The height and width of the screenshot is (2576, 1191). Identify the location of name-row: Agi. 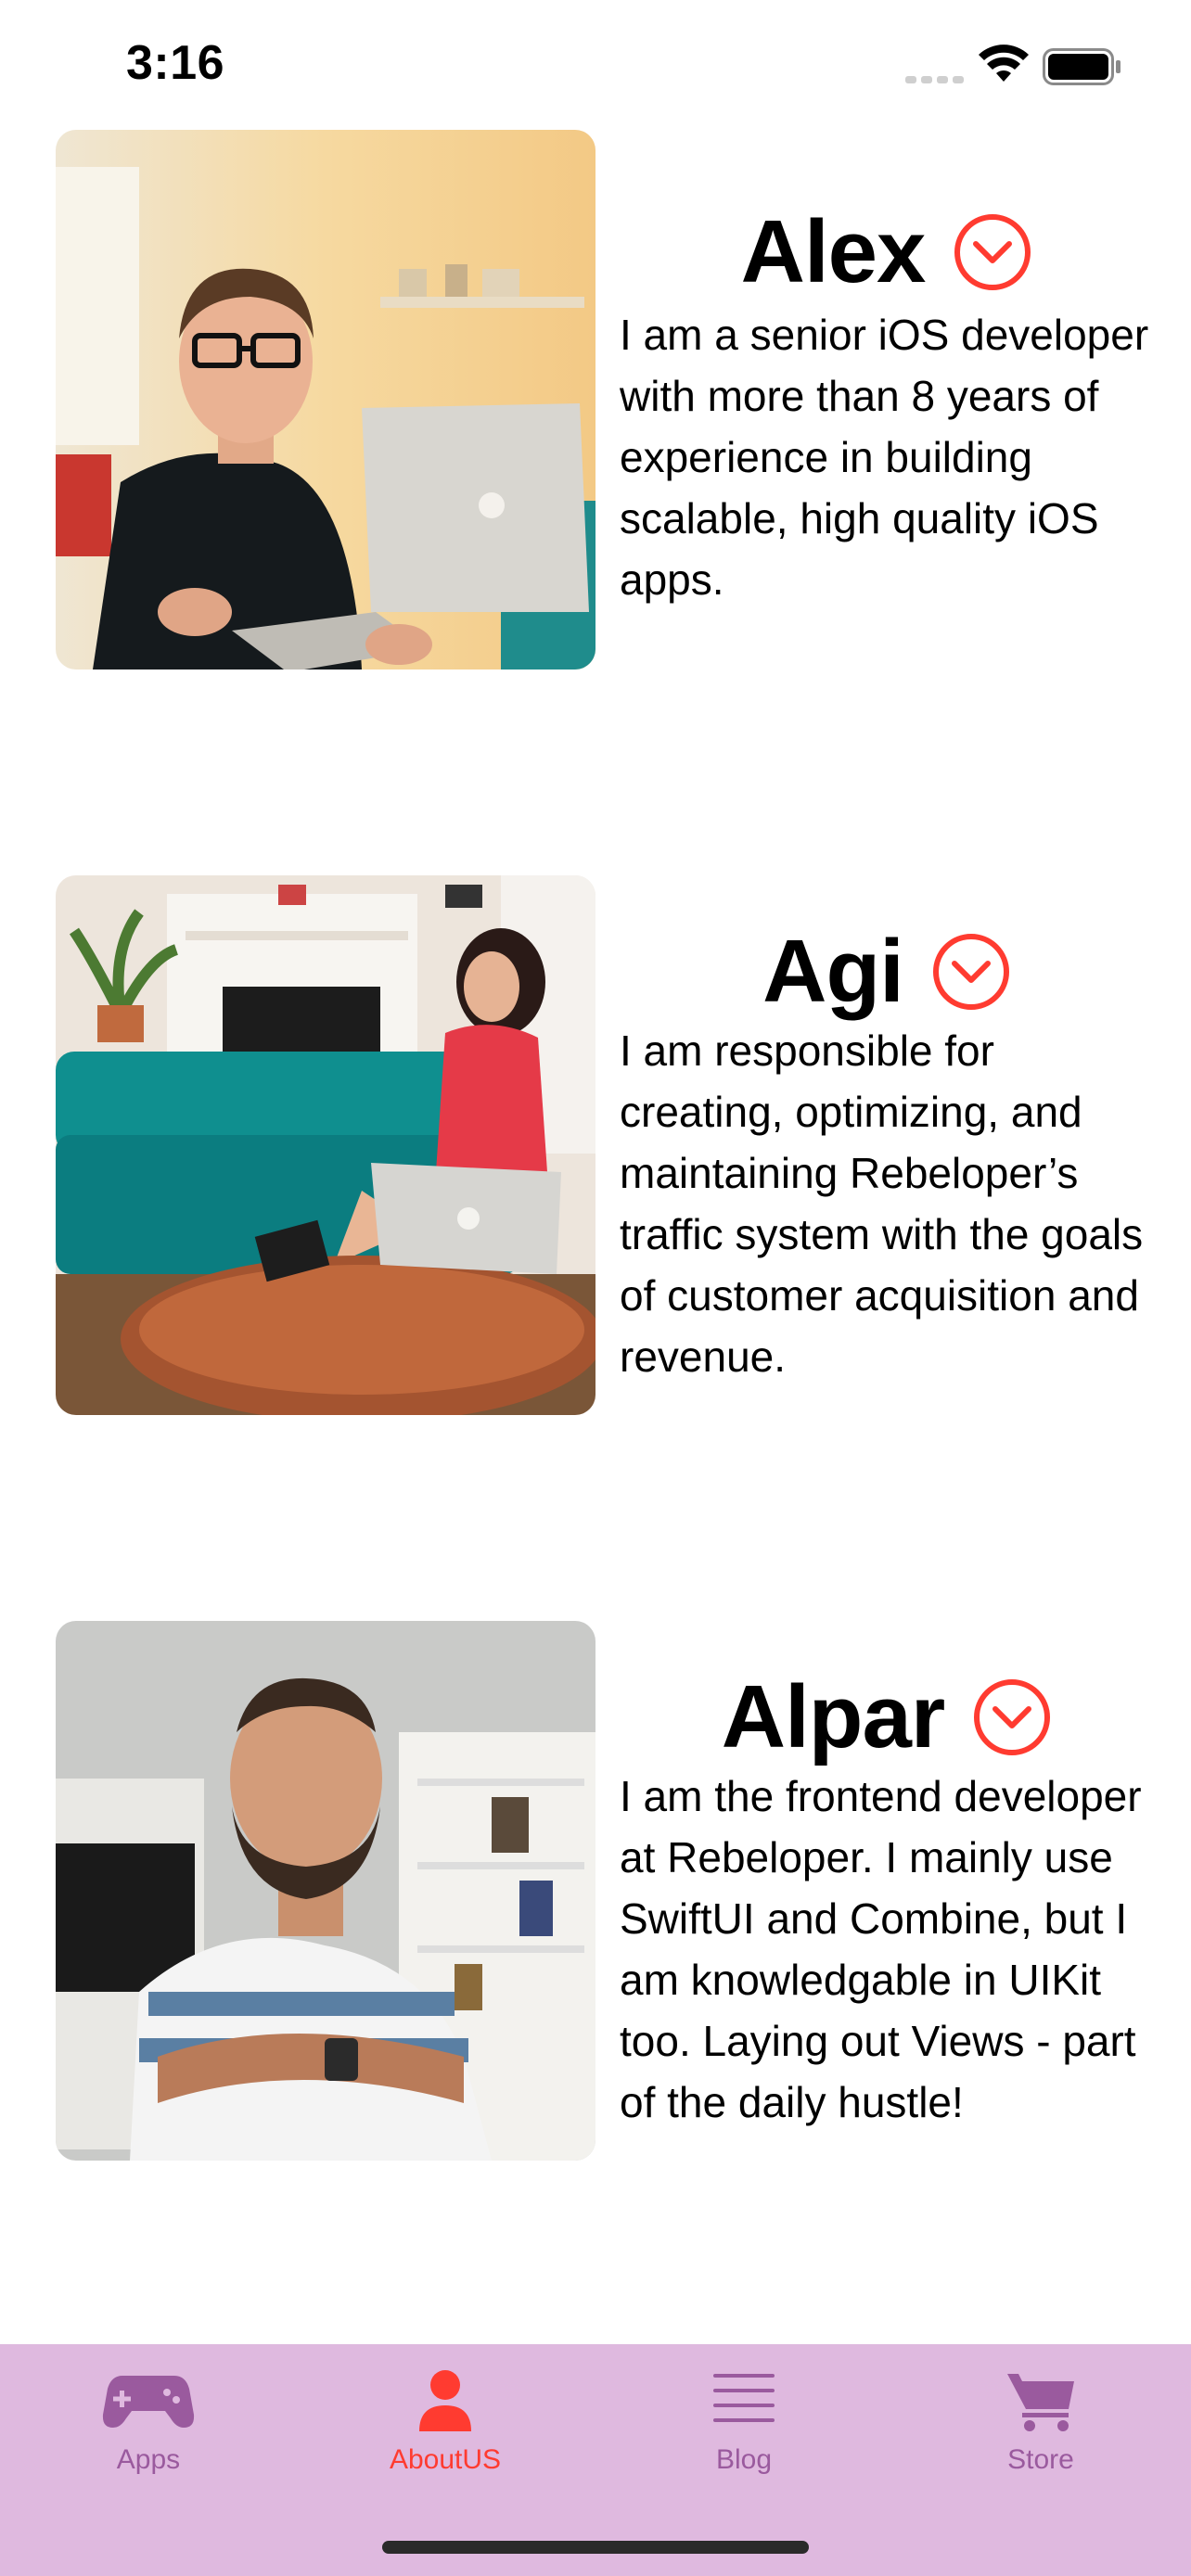
(887, 972).